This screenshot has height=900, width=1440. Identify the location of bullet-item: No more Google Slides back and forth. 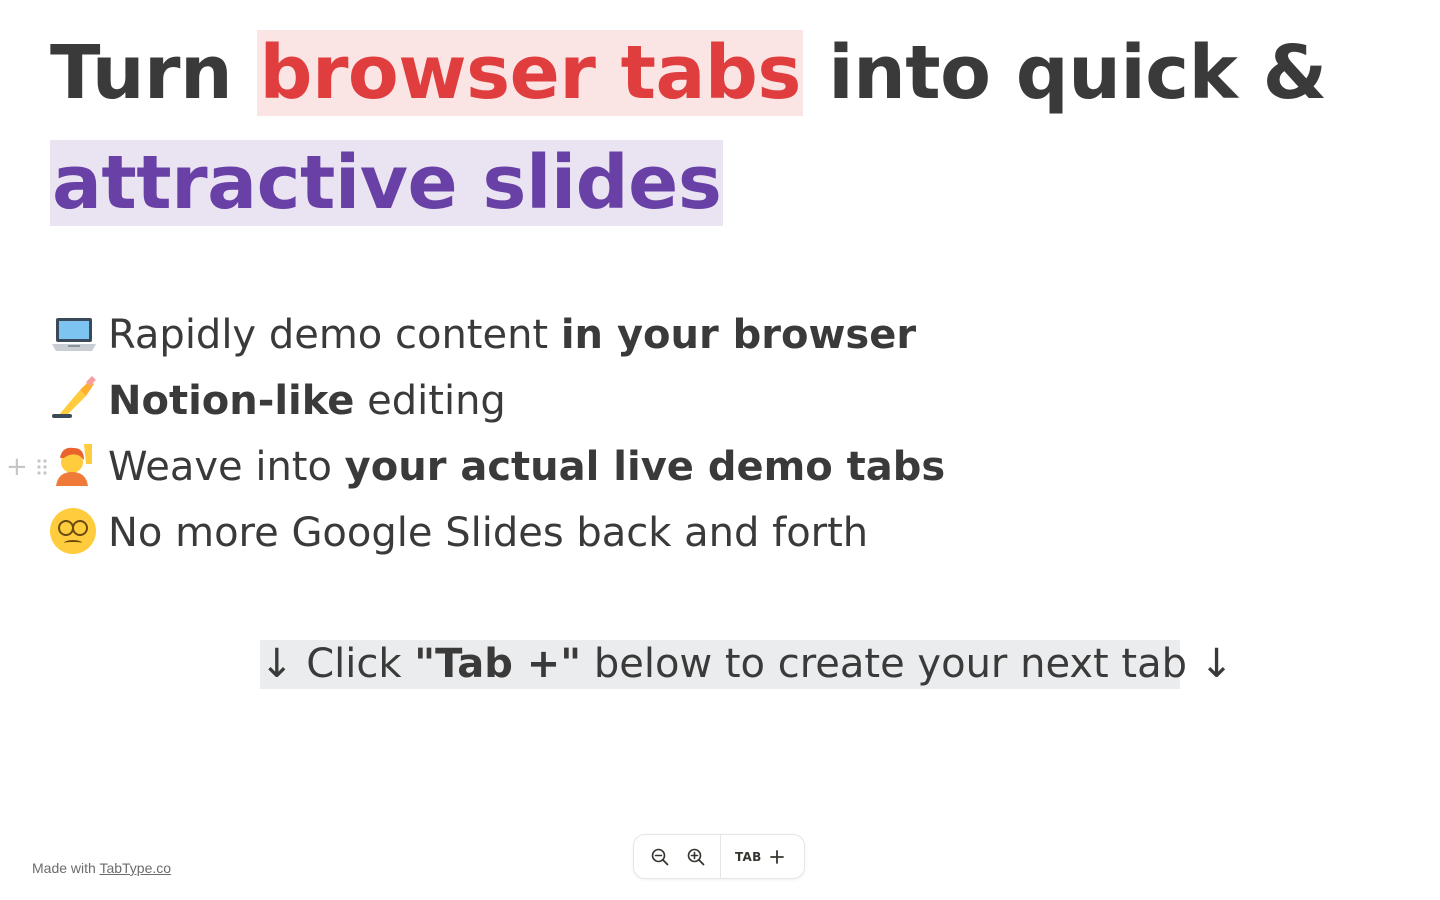
(600, 533).